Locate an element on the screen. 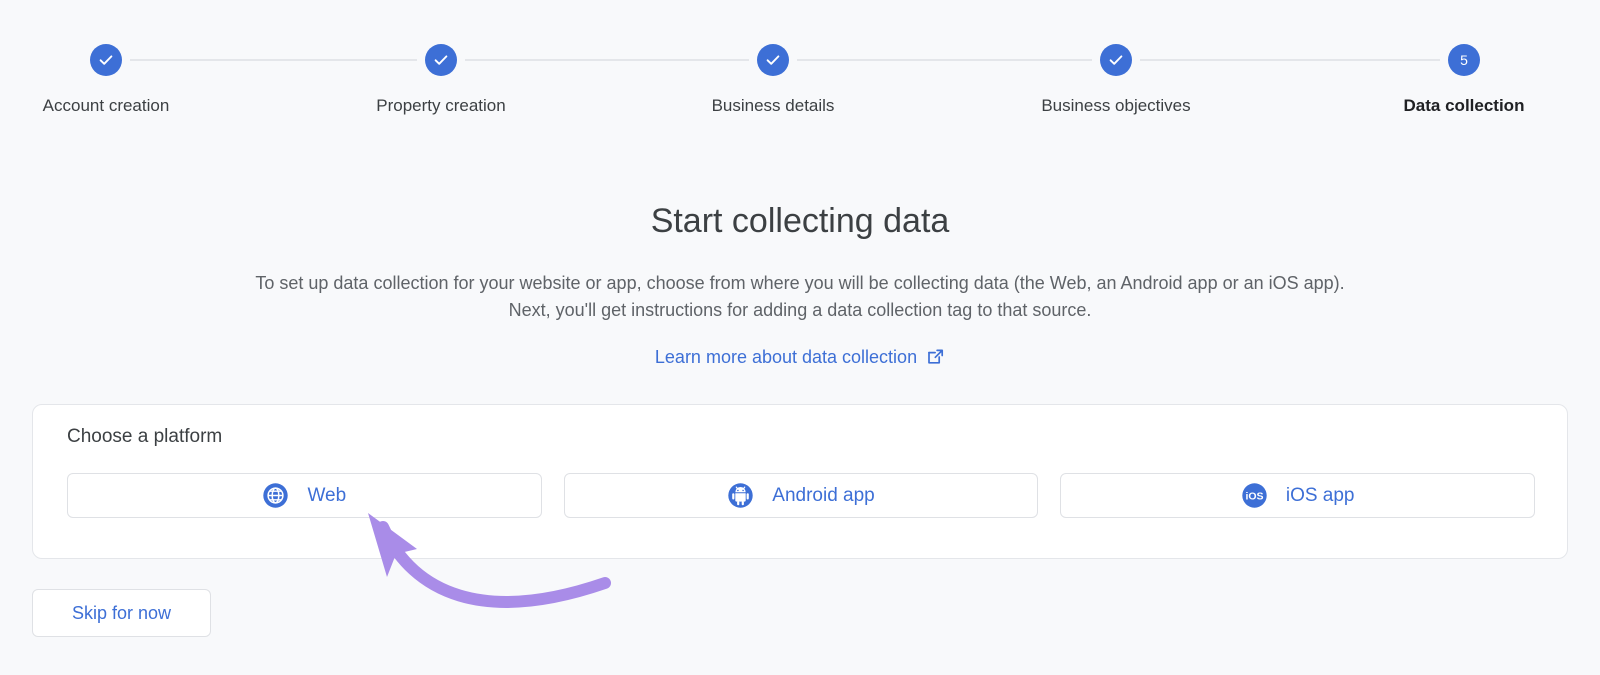 Image resolution: width=1600 pixels, height=675 pixels. stepper-label-1: Account creation is located at coordinates (106, 105).